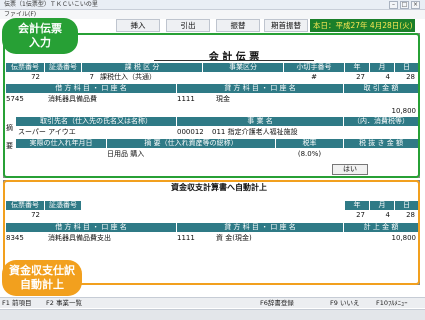 The height and width of the screenshot is (320, 425). Describe the element at coordinates (212, 5) in the screenshot. I see `window-title: 伝票（1伝票型）ＴＫＣいこいの里` at that location.